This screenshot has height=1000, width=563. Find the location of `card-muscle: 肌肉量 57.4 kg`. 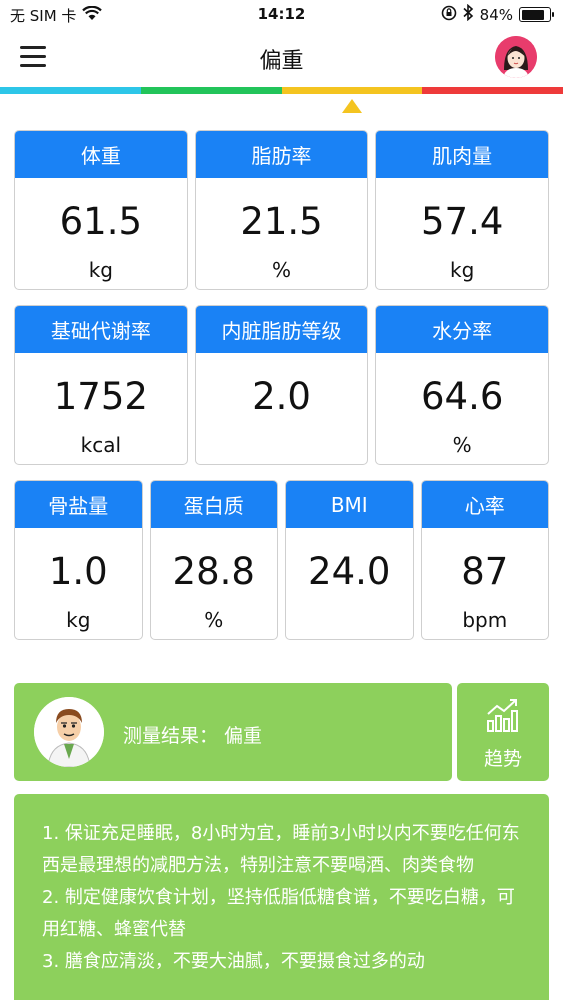

card-muscle: 肌肉量 57.4 kg is located at coordinates (462, 210).